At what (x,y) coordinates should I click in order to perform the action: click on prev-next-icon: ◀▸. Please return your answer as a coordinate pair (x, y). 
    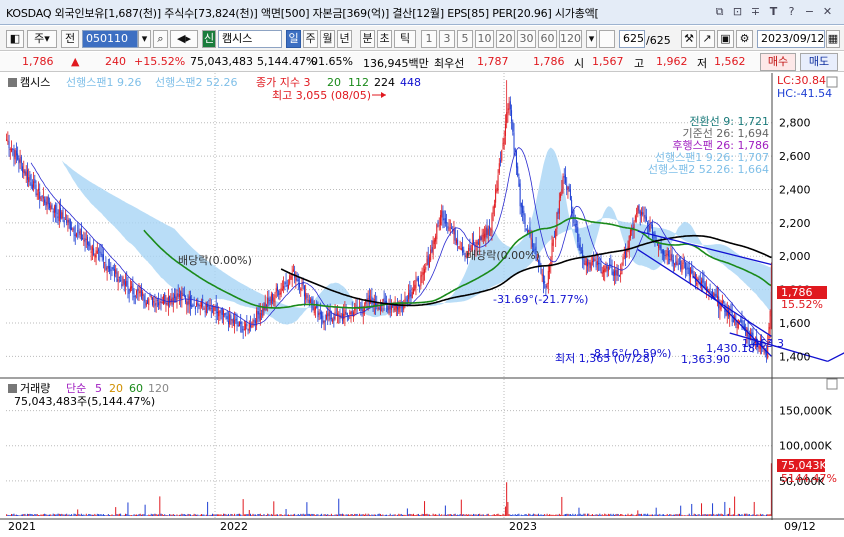
    Looking at the image, I should click on (184, 39).